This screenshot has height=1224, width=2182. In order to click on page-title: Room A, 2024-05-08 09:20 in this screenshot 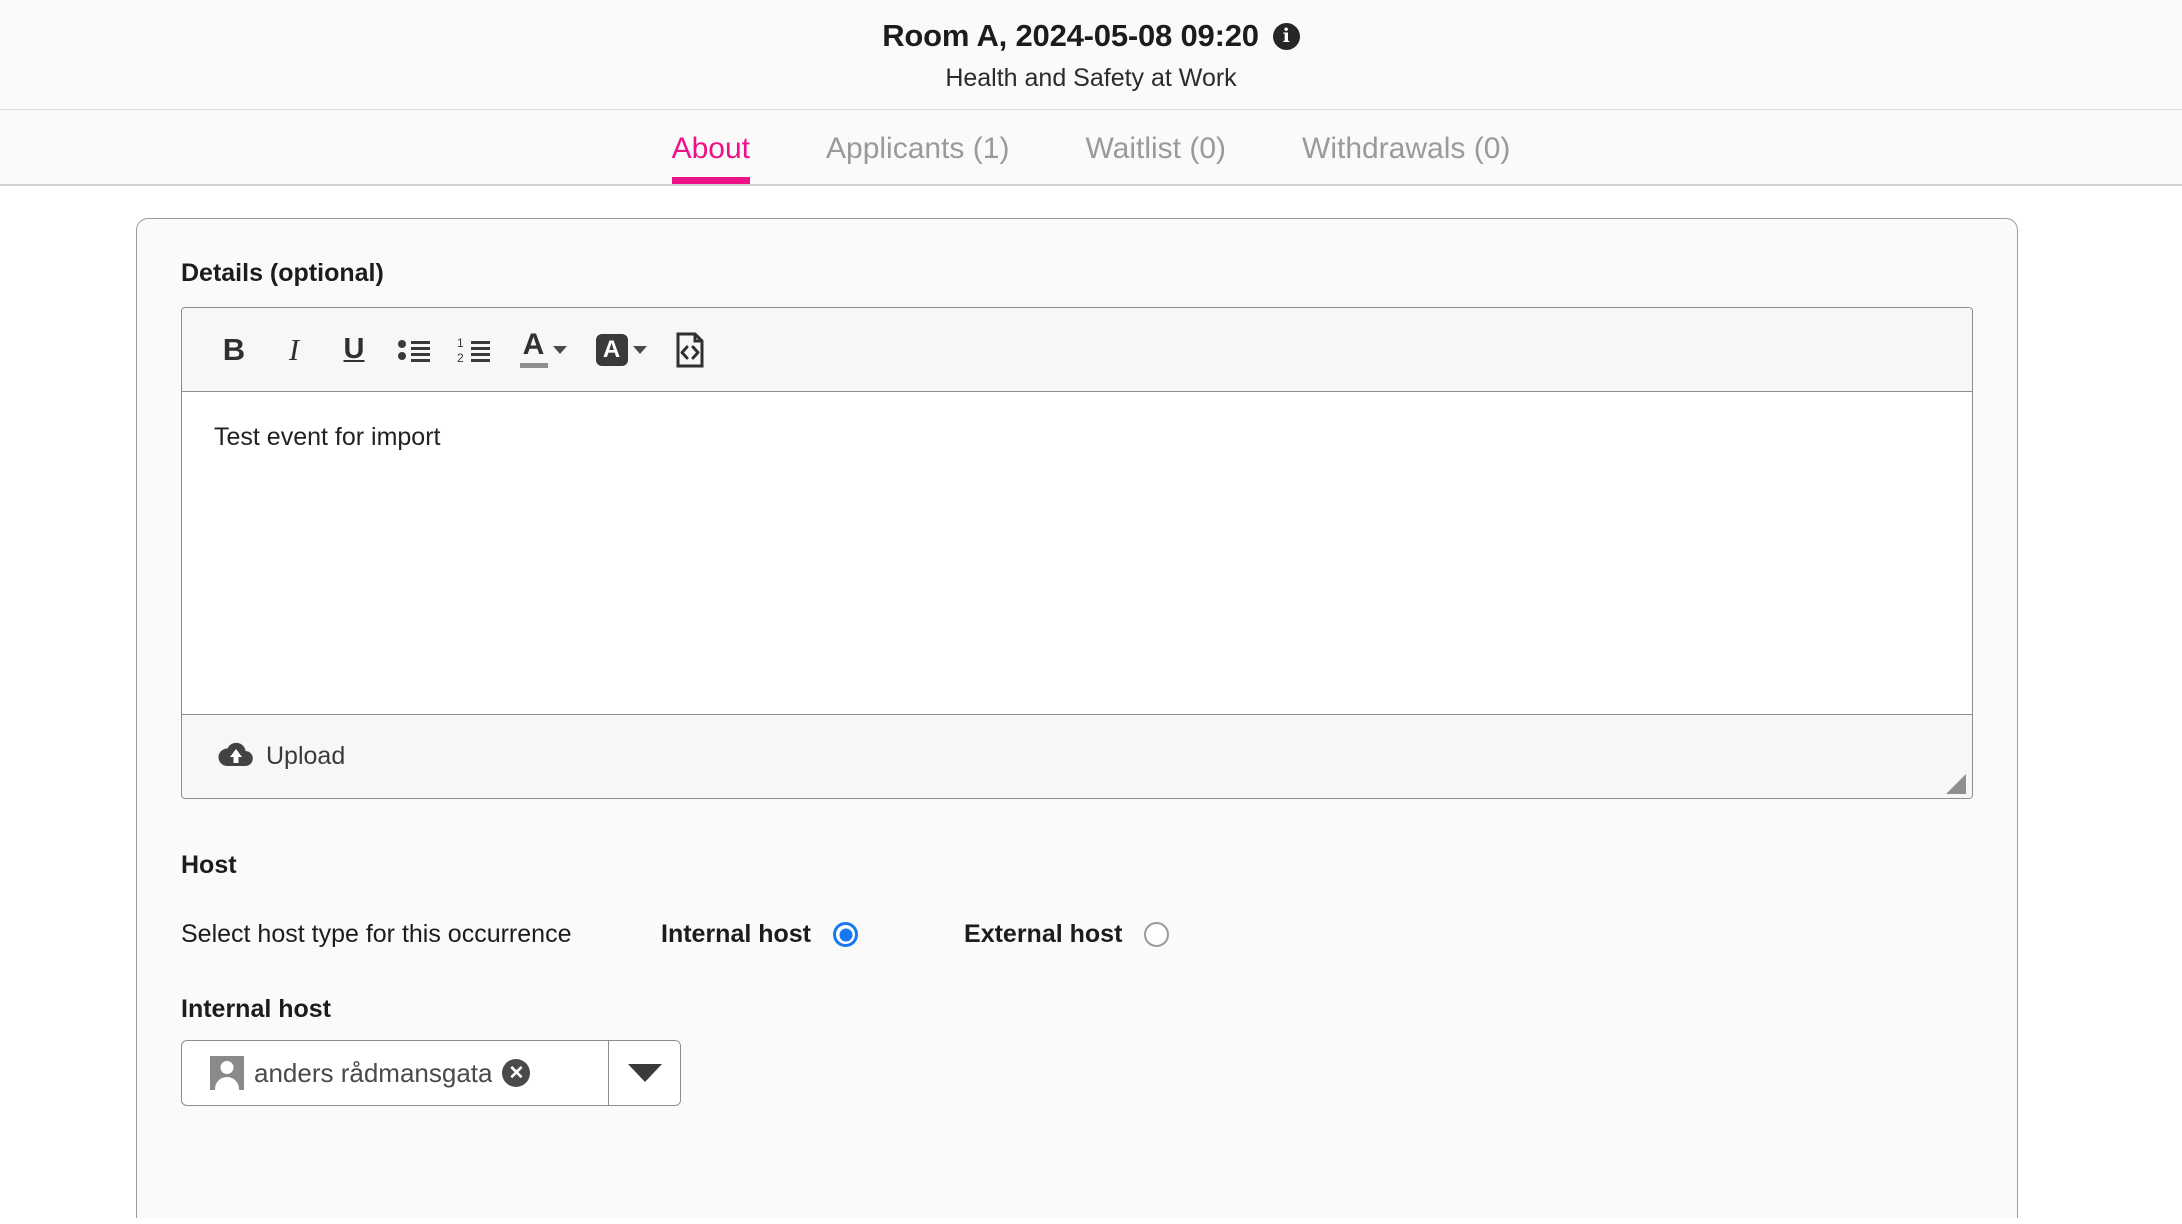, I will do `click(1070, 35)`.